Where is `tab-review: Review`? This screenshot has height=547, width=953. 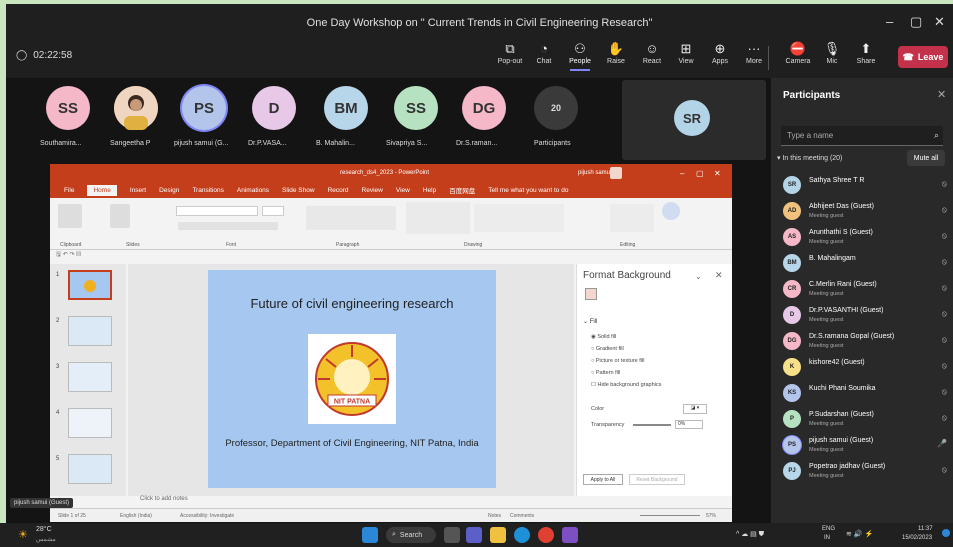 tab-review: Review is located at coordinates (372, 190).